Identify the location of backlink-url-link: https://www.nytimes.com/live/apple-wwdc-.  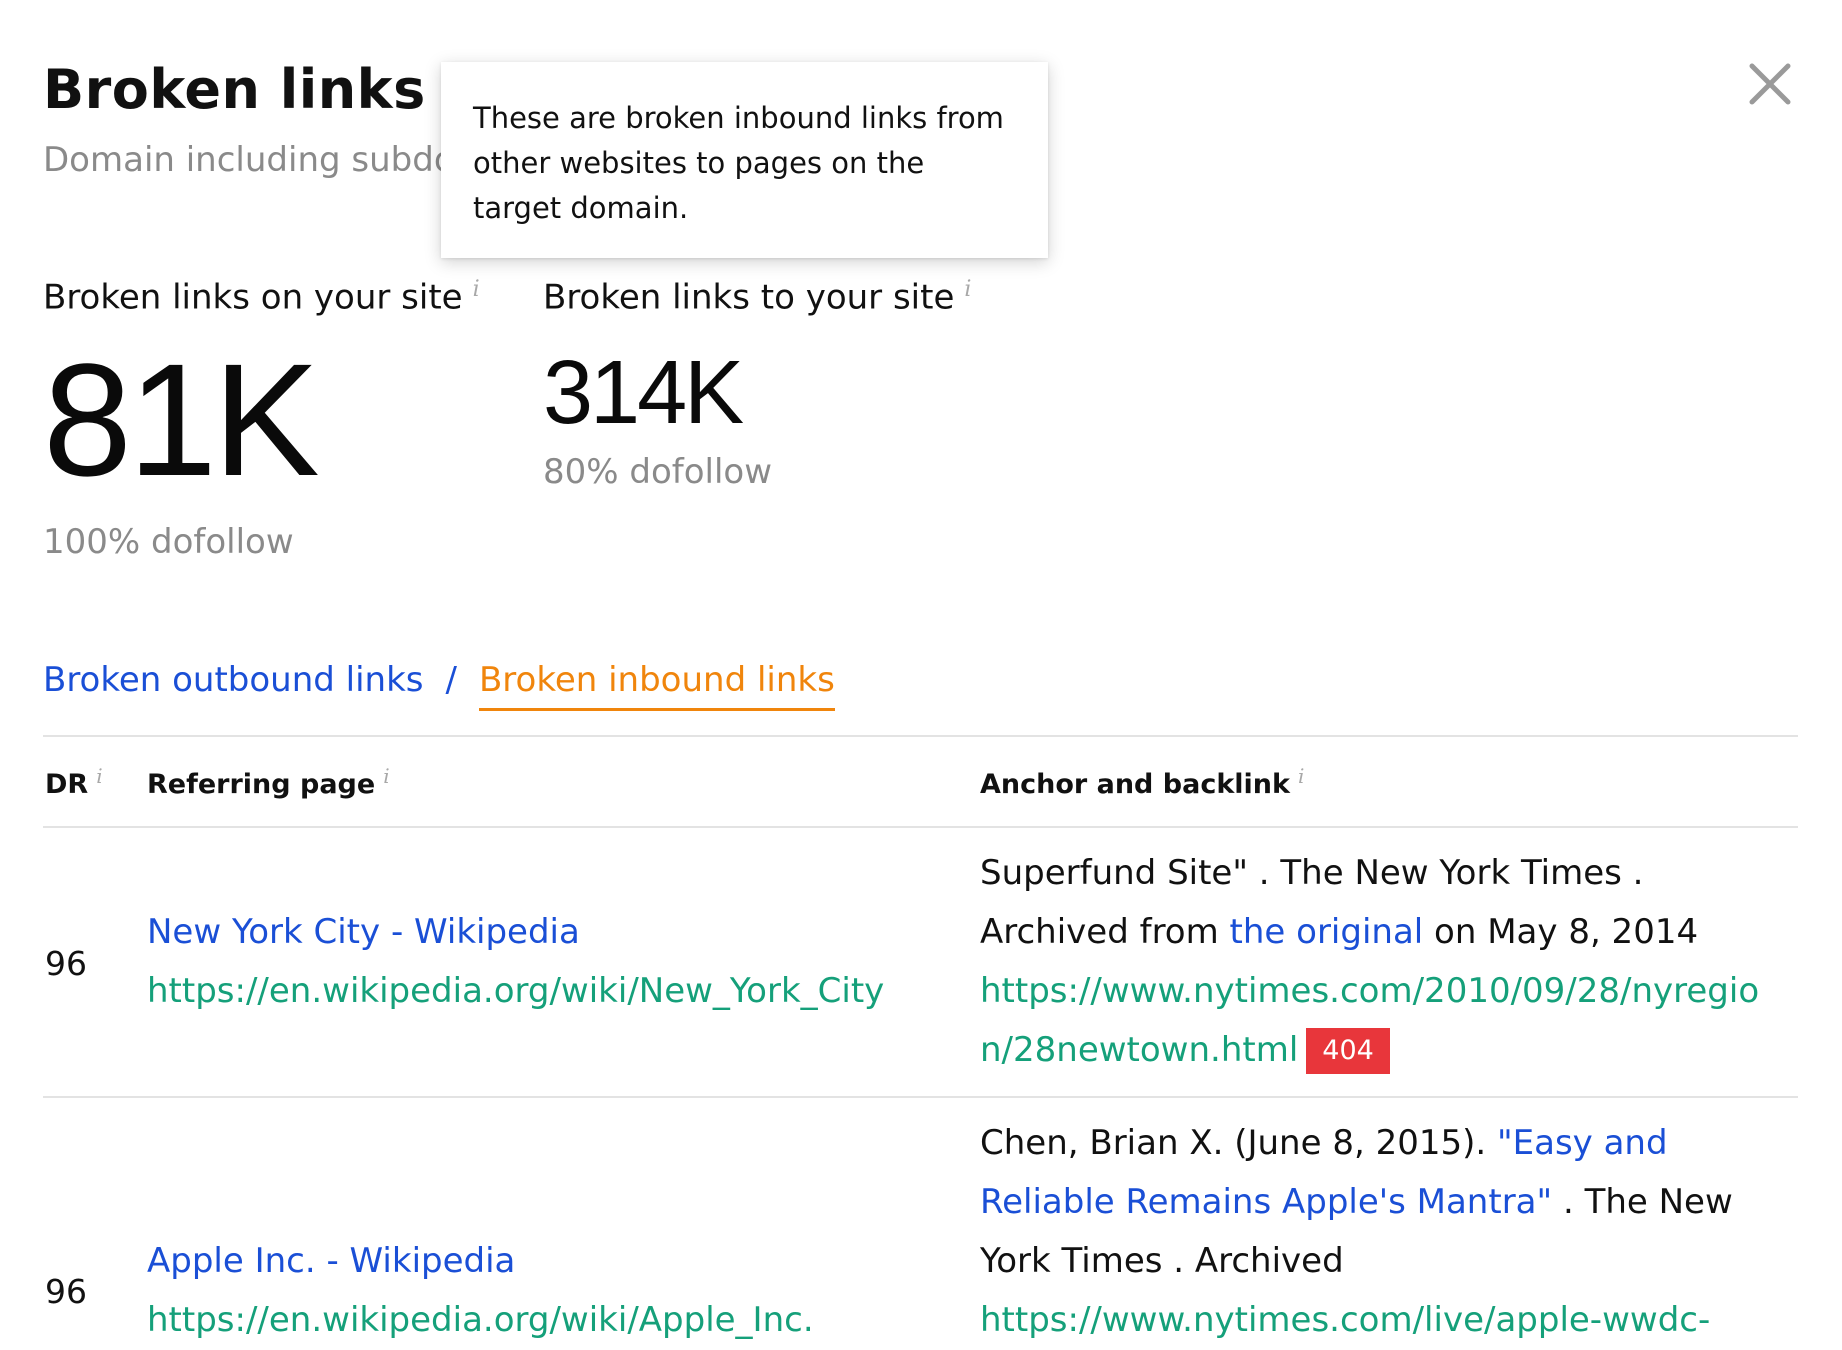
(1345, 1320).